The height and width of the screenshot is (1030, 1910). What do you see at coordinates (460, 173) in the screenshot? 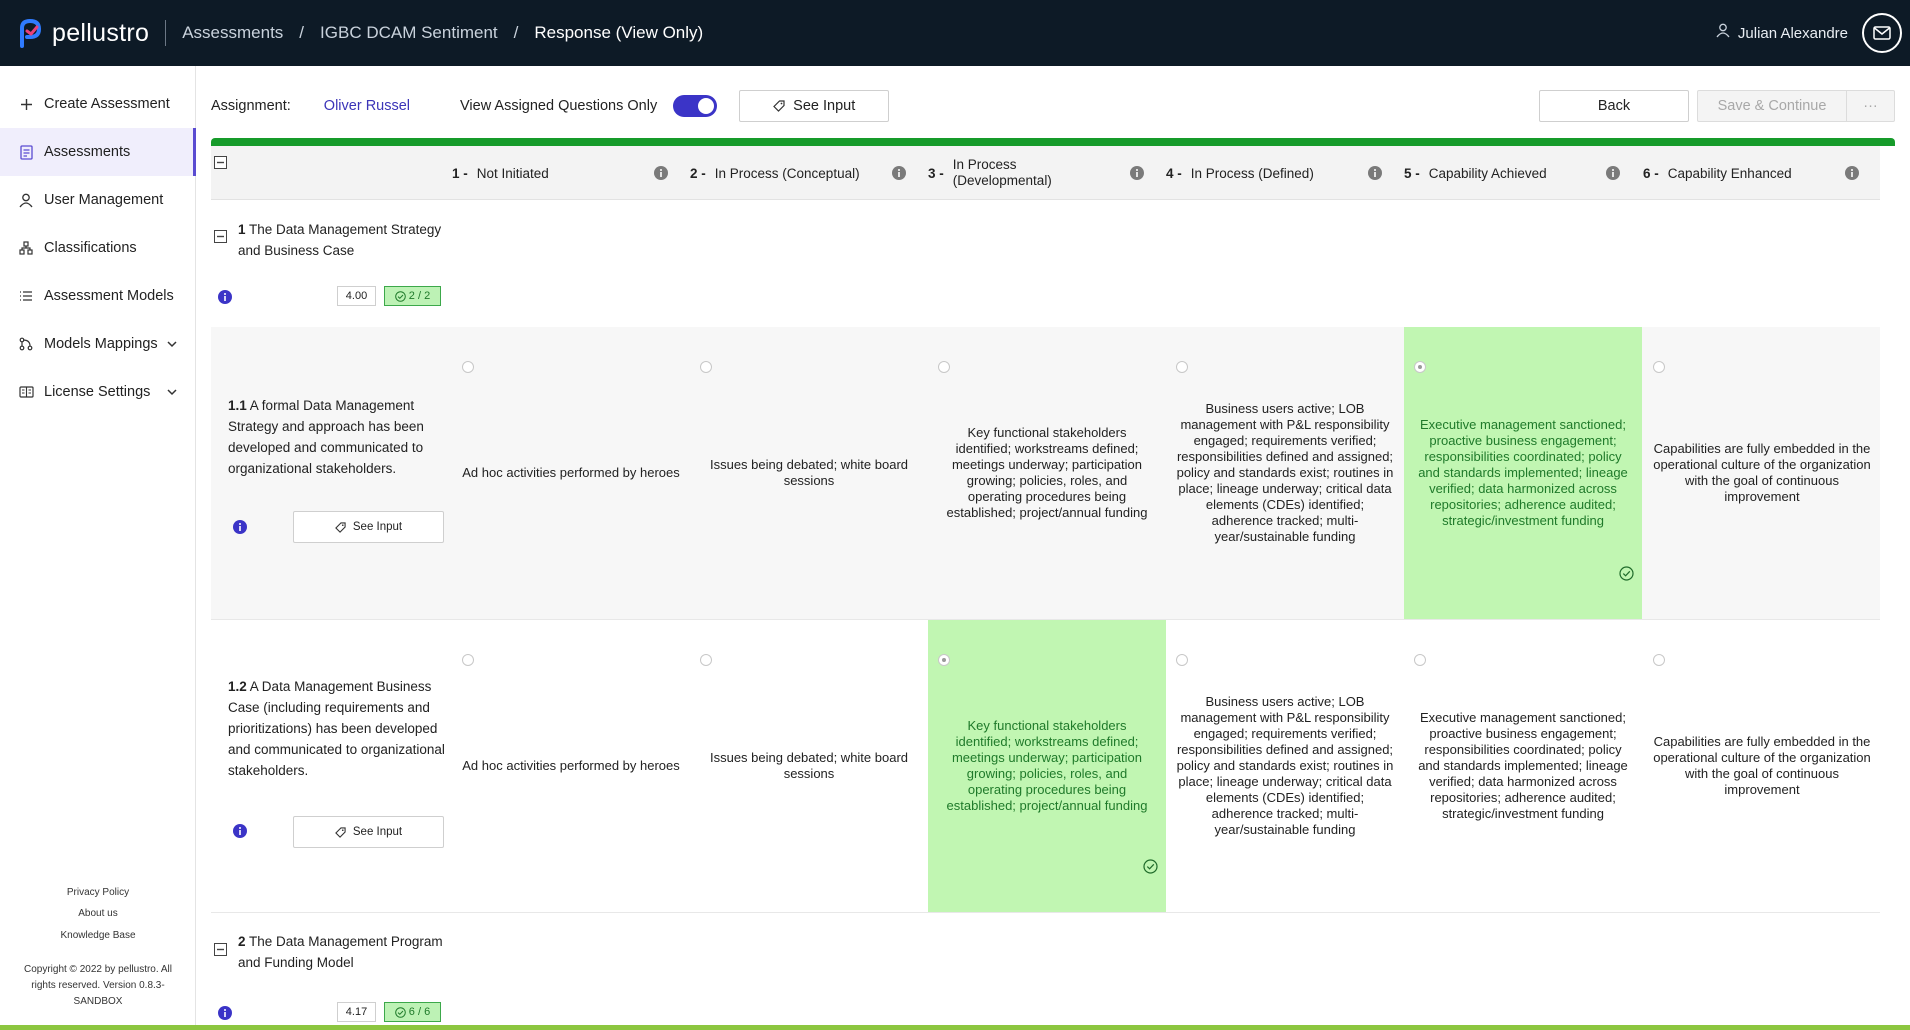
I see `level-number: 1 -` at bounding box center [460, 173].